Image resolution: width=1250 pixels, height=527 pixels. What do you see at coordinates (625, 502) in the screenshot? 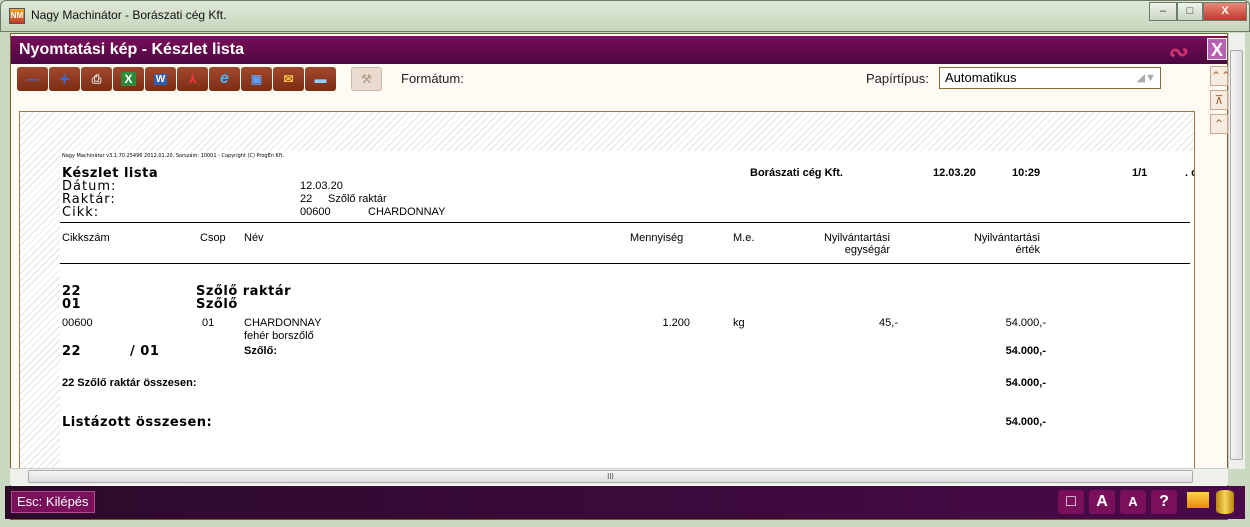
I see `bottom-bar: Esc: Kilépés □ A A ?` at bounding box center [625, 502].